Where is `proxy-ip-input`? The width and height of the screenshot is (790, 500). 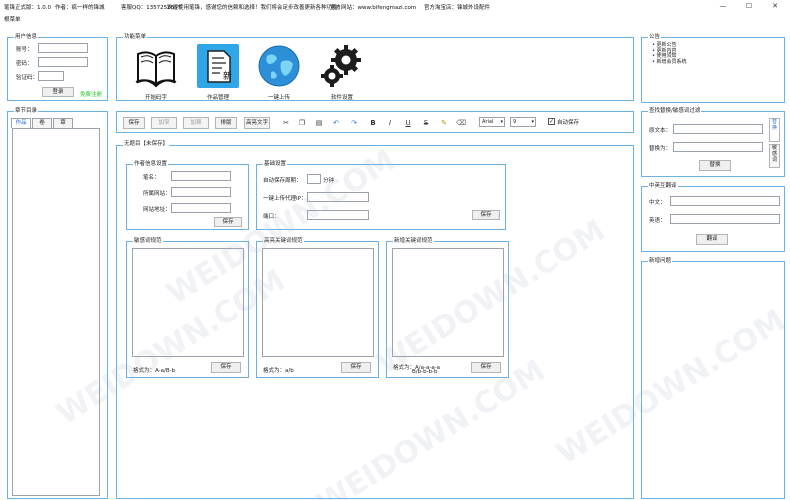
proxy-ip-input is located at coordinates (338, 197).